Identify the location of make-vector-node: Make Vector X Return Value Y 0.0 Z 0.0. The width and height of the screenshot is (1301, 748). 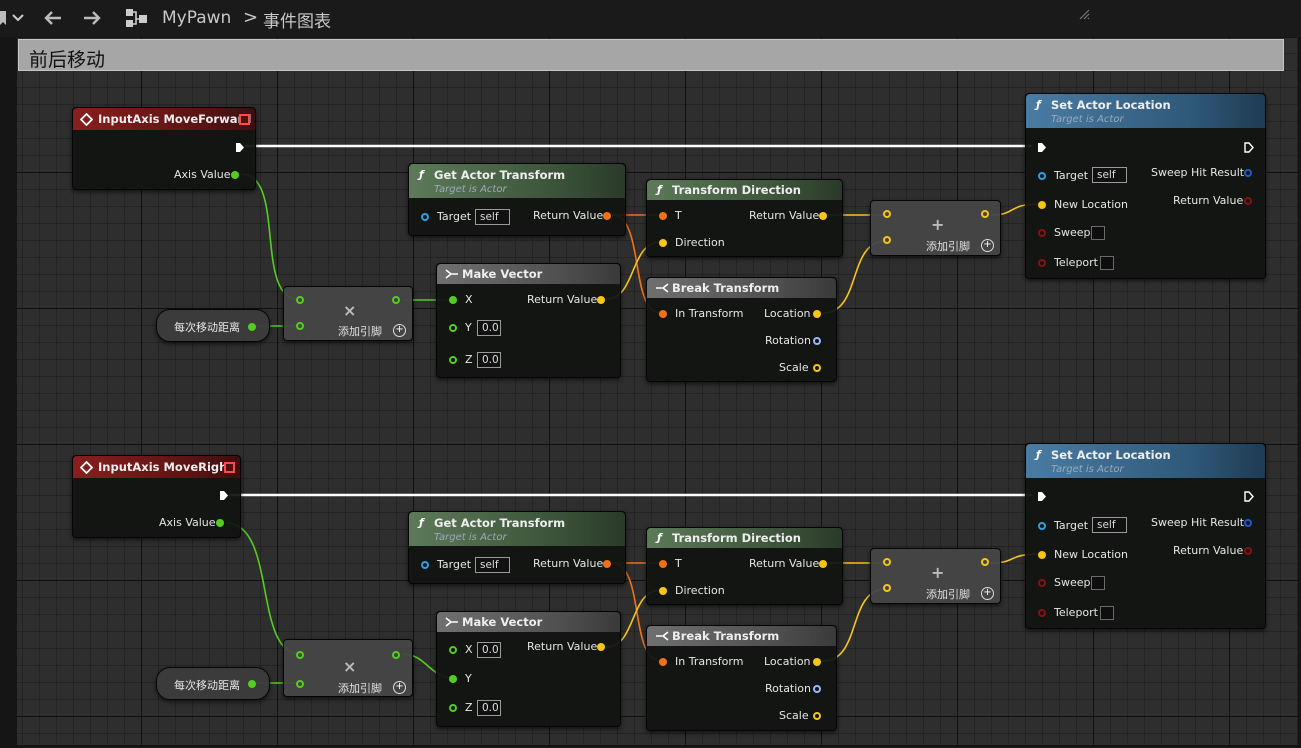
(528, 320).